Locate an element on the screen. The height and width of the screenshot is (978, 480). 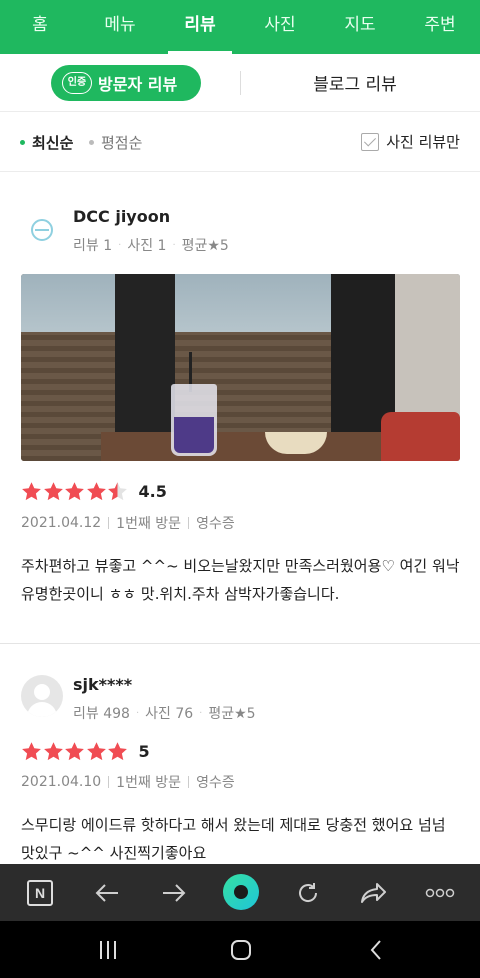
photo-review-only-label: 사진 리뷰만 is located at coordinates (423, 142).